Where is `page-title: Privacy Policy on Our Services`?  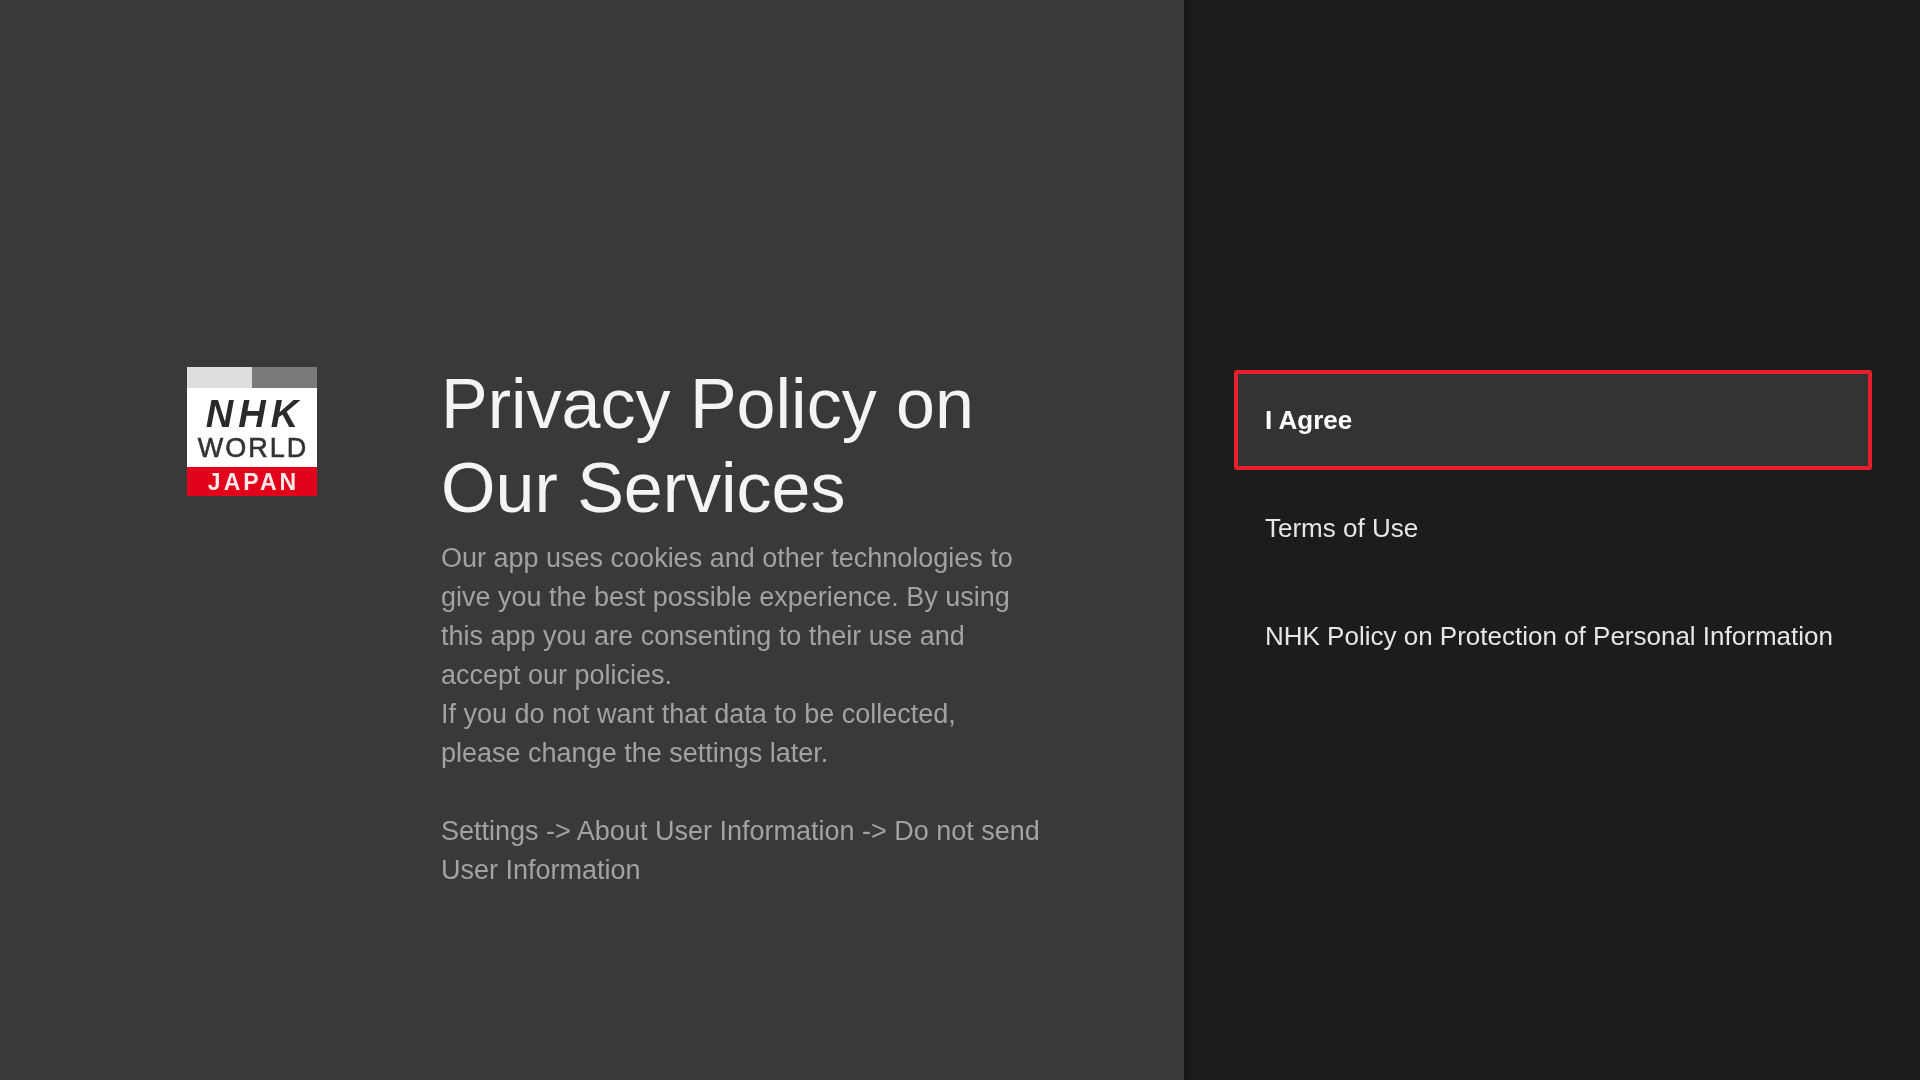 page-title: Privacy Policy on Our Services is located at coordinates (708, 446).